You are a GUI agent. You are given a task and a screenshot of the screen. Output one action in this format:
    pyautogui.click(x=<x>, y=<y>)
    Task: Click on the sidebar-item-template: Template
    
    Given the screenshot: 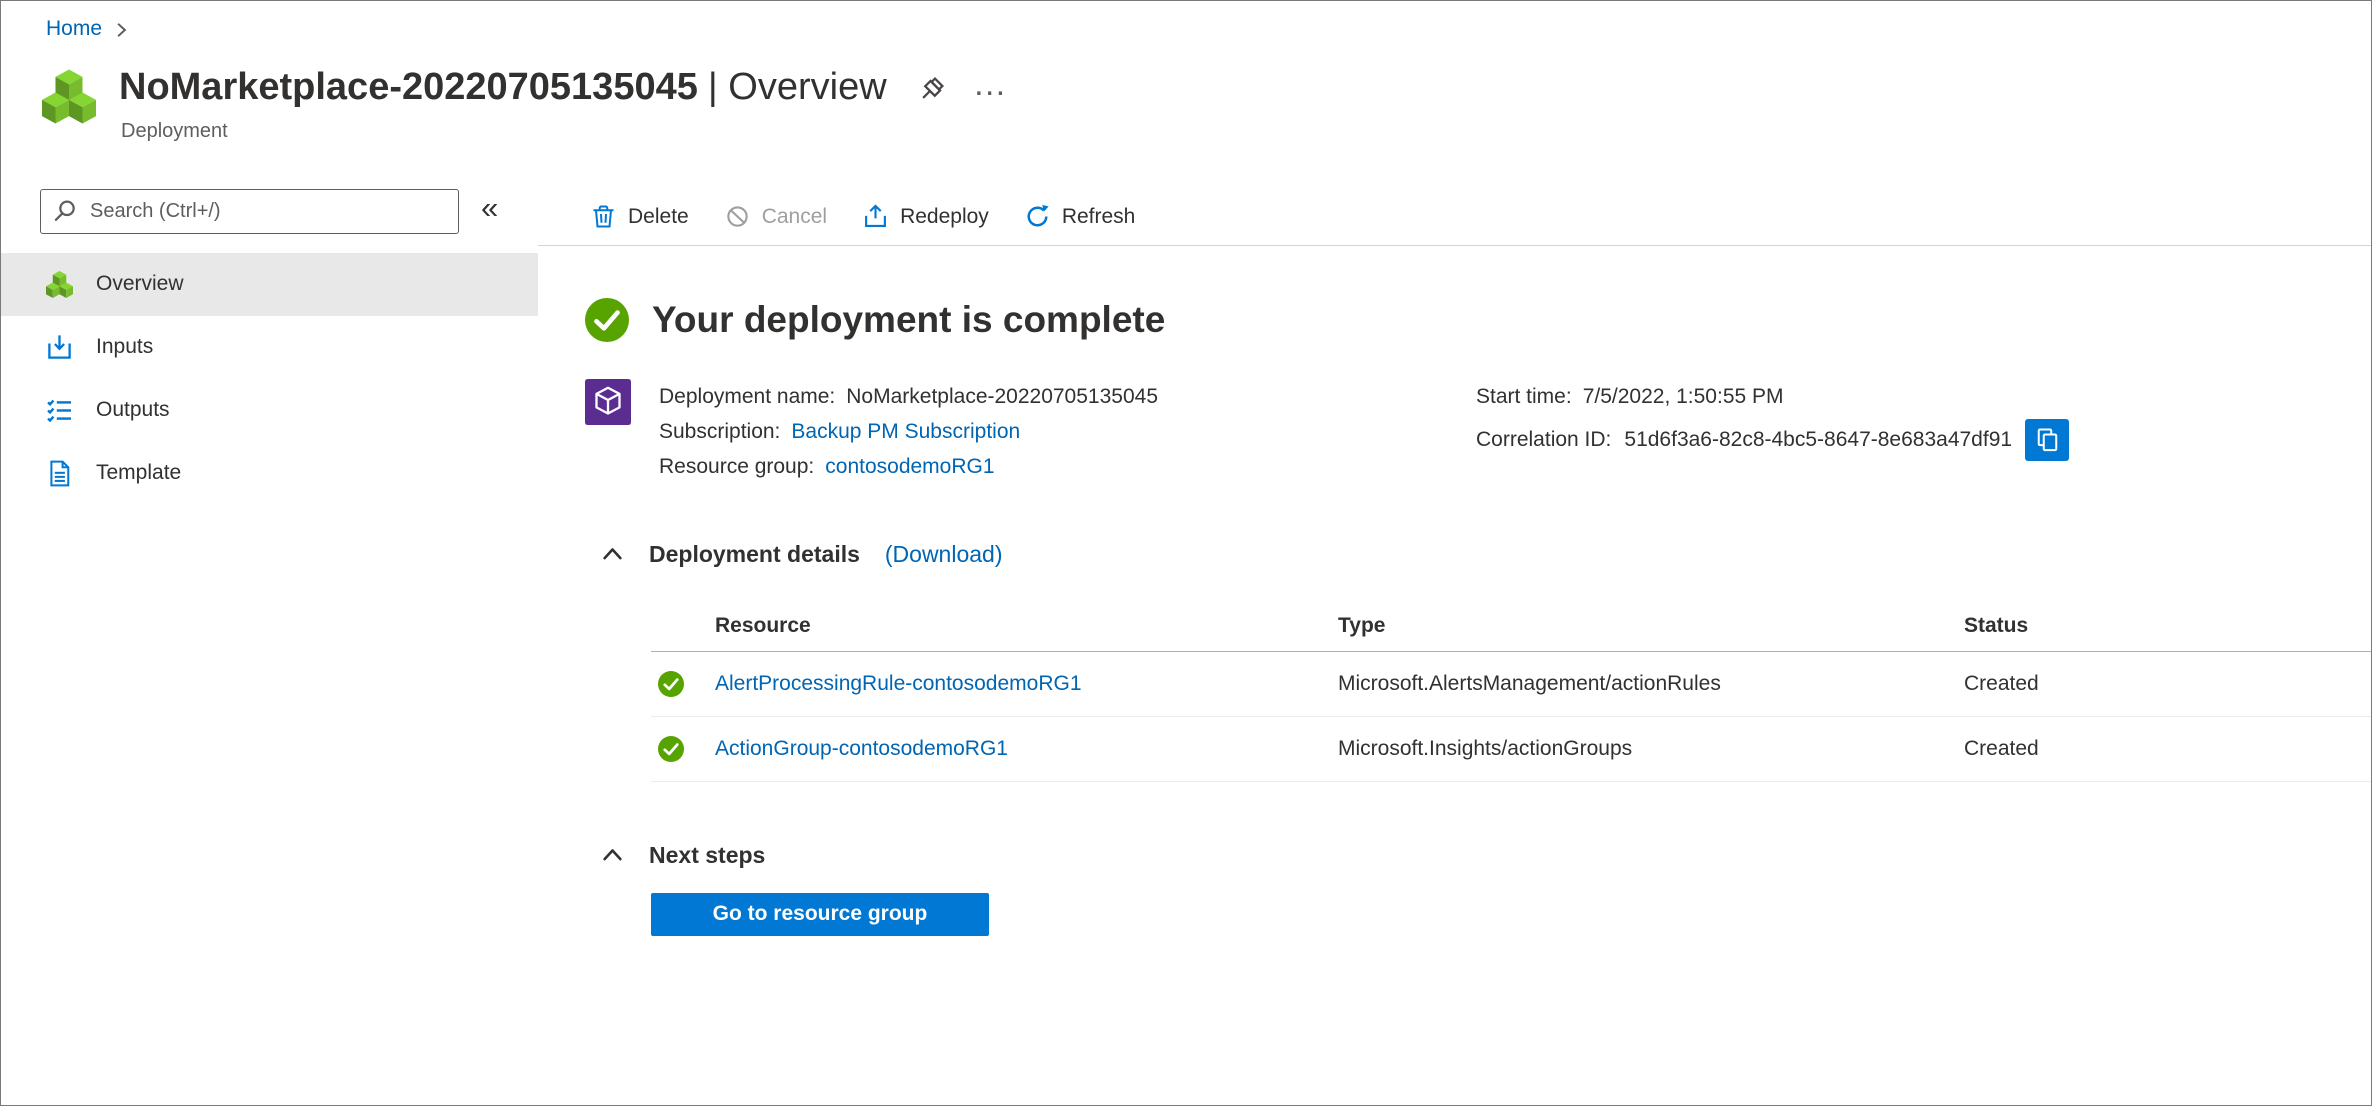 What is the action you would take?
    pyautogui.click(x=269, y=473)
    